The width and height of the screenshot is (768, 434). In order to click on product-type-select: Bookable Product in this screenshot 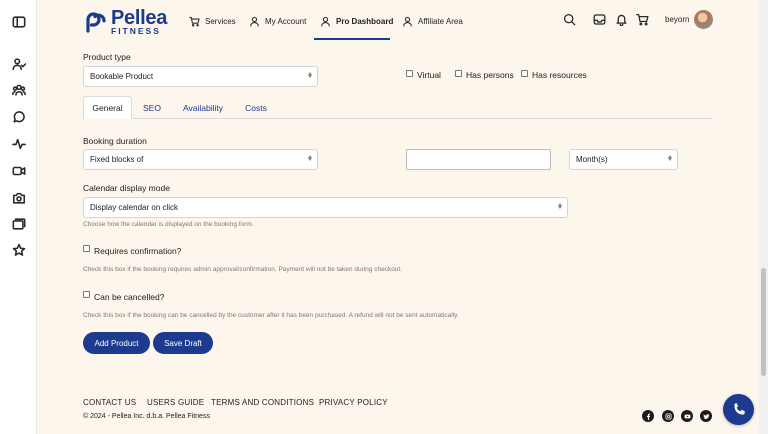, I will do `click(200, 76)`.